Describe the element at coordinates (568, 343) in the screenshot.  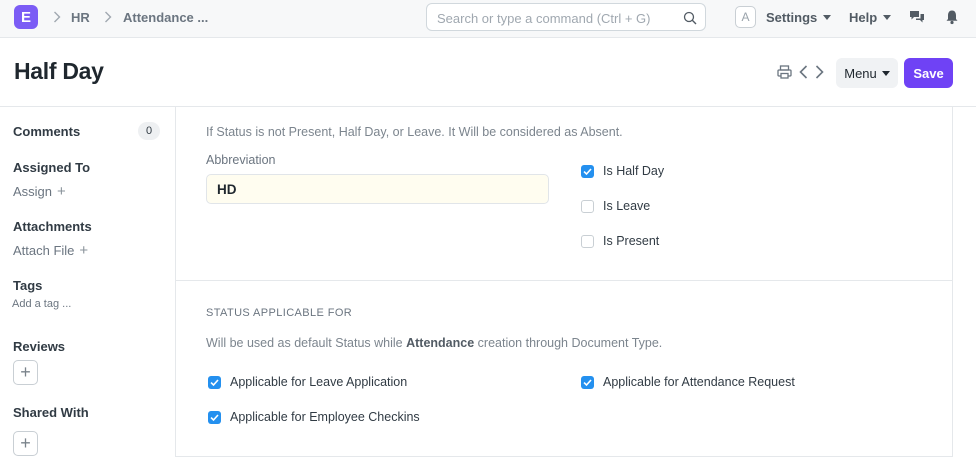
I see `section-desc-text-end: creation through Document Type.` at that location.